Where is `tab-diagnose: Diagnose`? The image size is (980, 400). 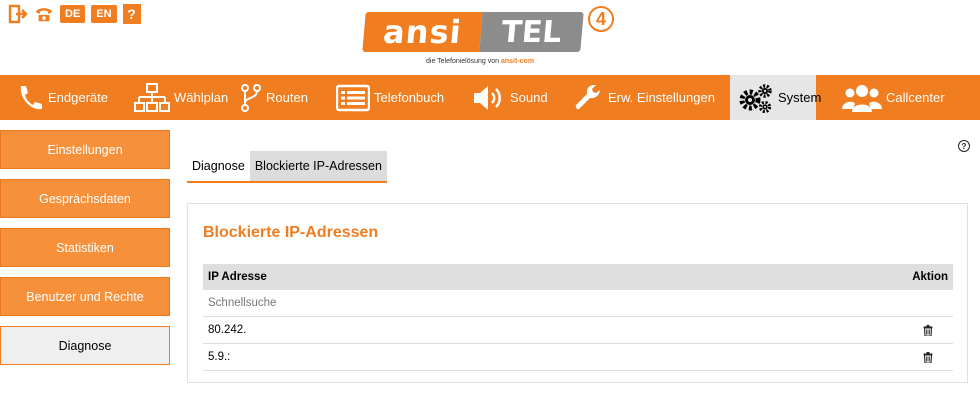
tab-diagnose: Diagnose is located at coordinates (218, 166).